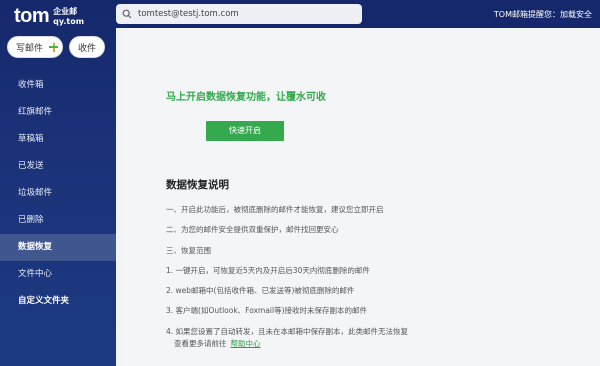 The width and height of the screenshot is (600, 366). What do you see at coordinates (58, 166) in the screenshot?
I see `sidebar-item-sent: 已发送` at bounding box center [58, 166].